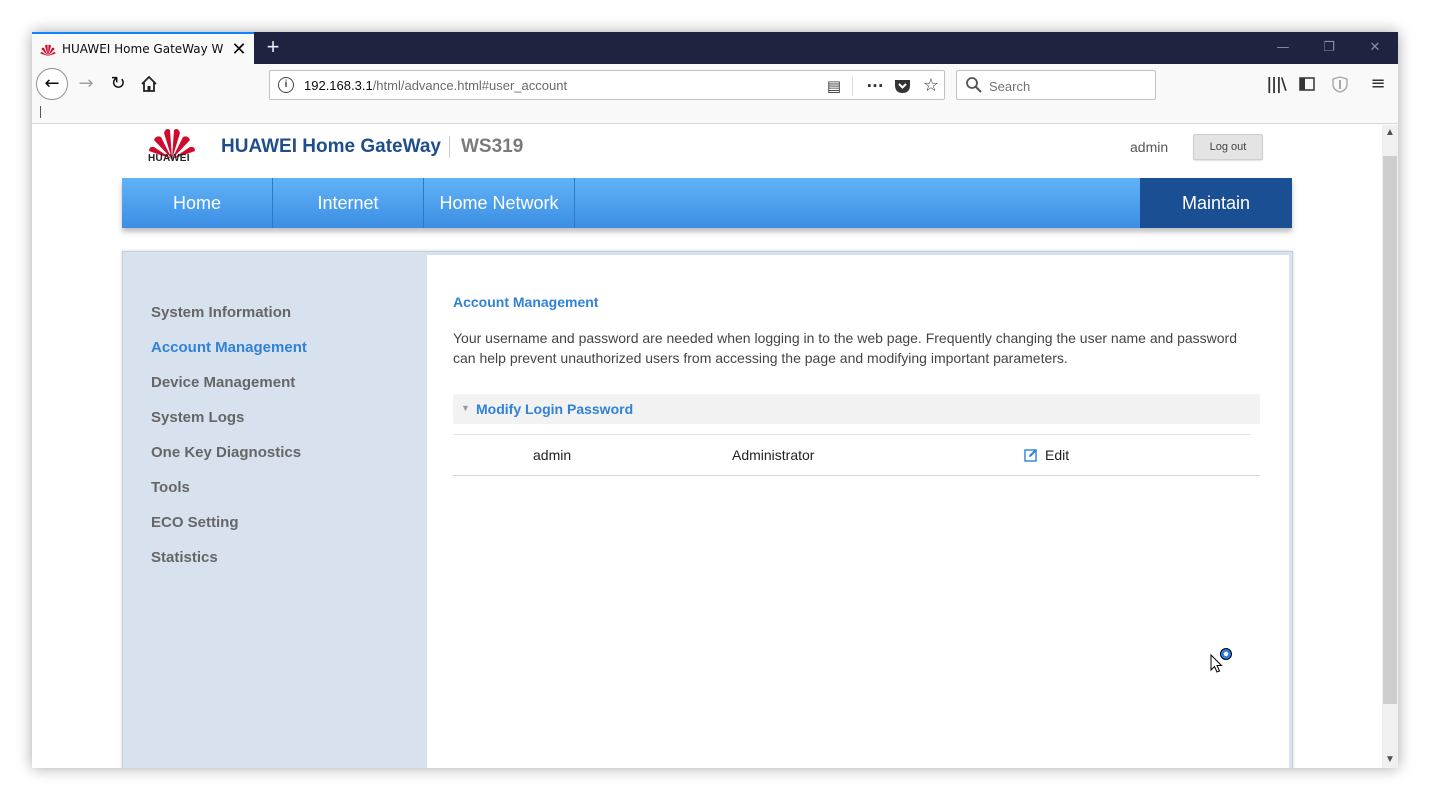  I want to click on home-button, so click(149, 84).